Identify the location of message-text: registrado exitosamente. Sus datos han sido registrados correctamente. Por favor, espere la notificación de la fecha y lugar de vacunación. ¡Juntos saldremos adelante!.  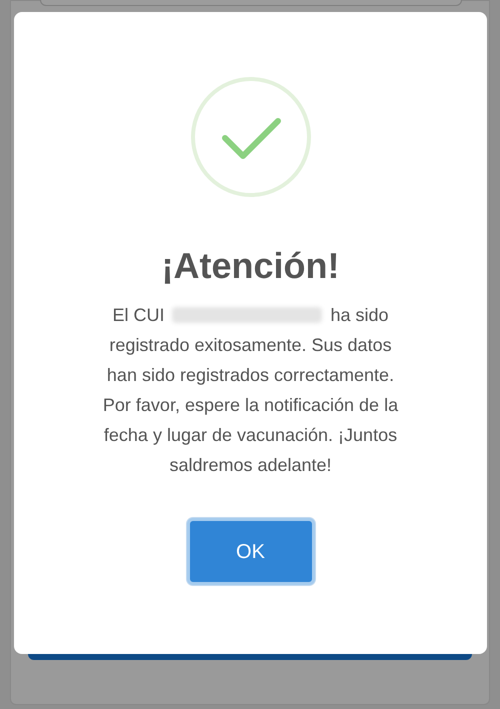
(251, 405).